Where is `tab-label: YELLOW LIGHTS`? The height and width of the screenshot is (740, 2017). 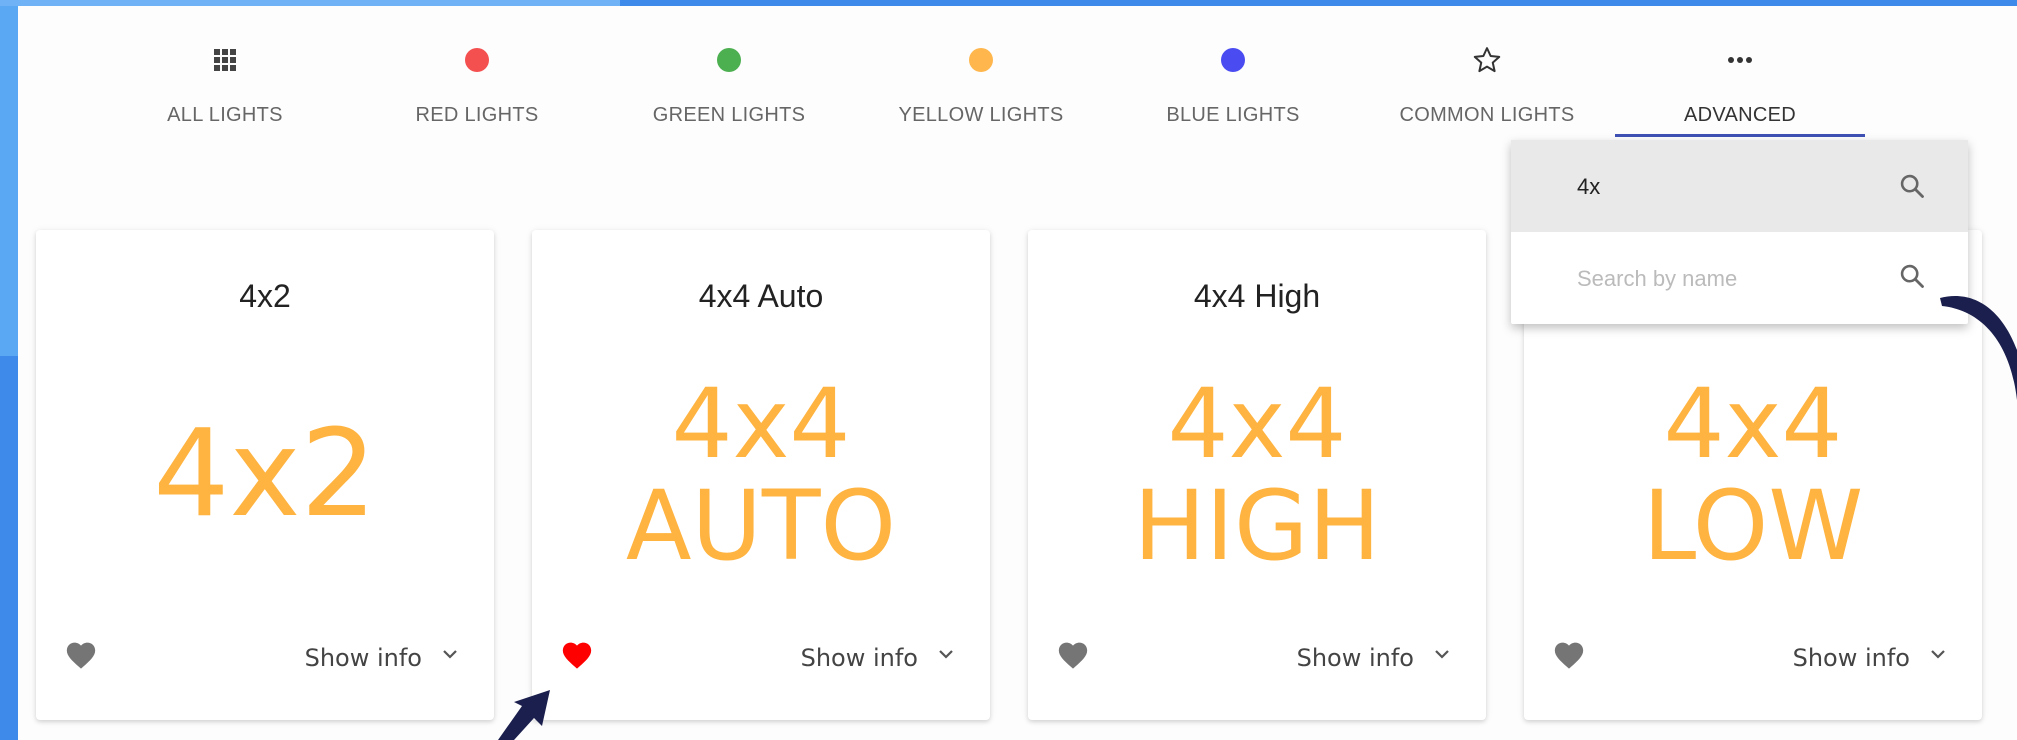 tab-label: YELLOW LIGHTS is located at coordinates (981, 115).